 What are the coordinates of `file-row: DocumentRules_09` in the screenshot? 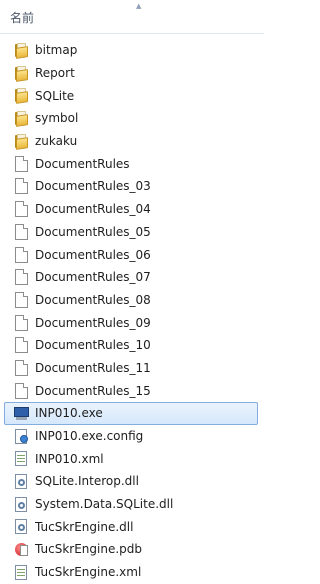 It's located at (132, 322).